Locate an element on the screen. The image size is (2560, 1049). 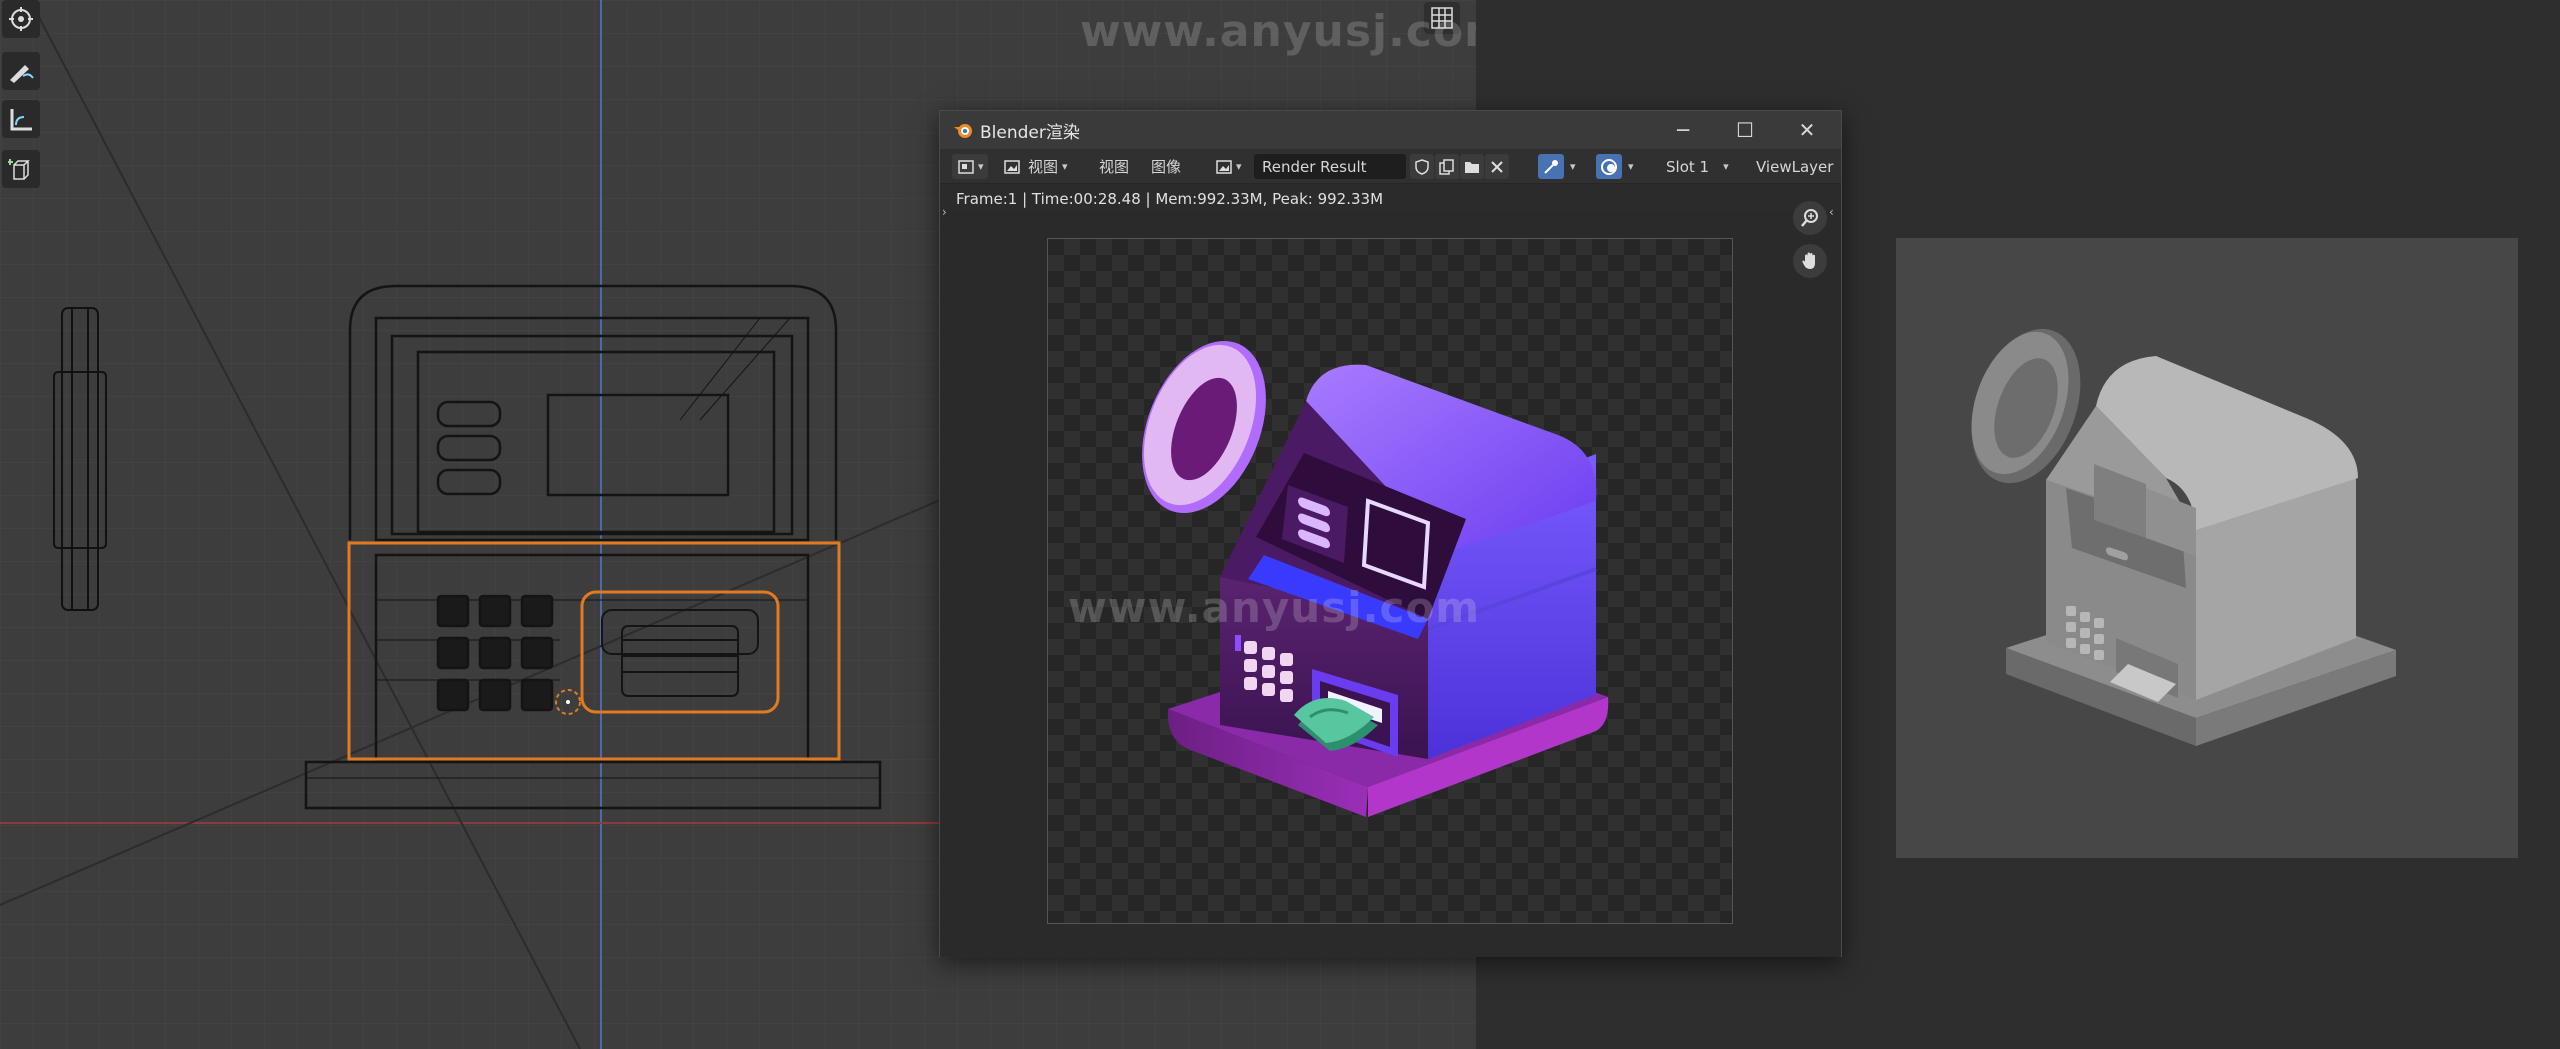
view-layer-label: ViewLayer is located at coordinates (1795, 166).